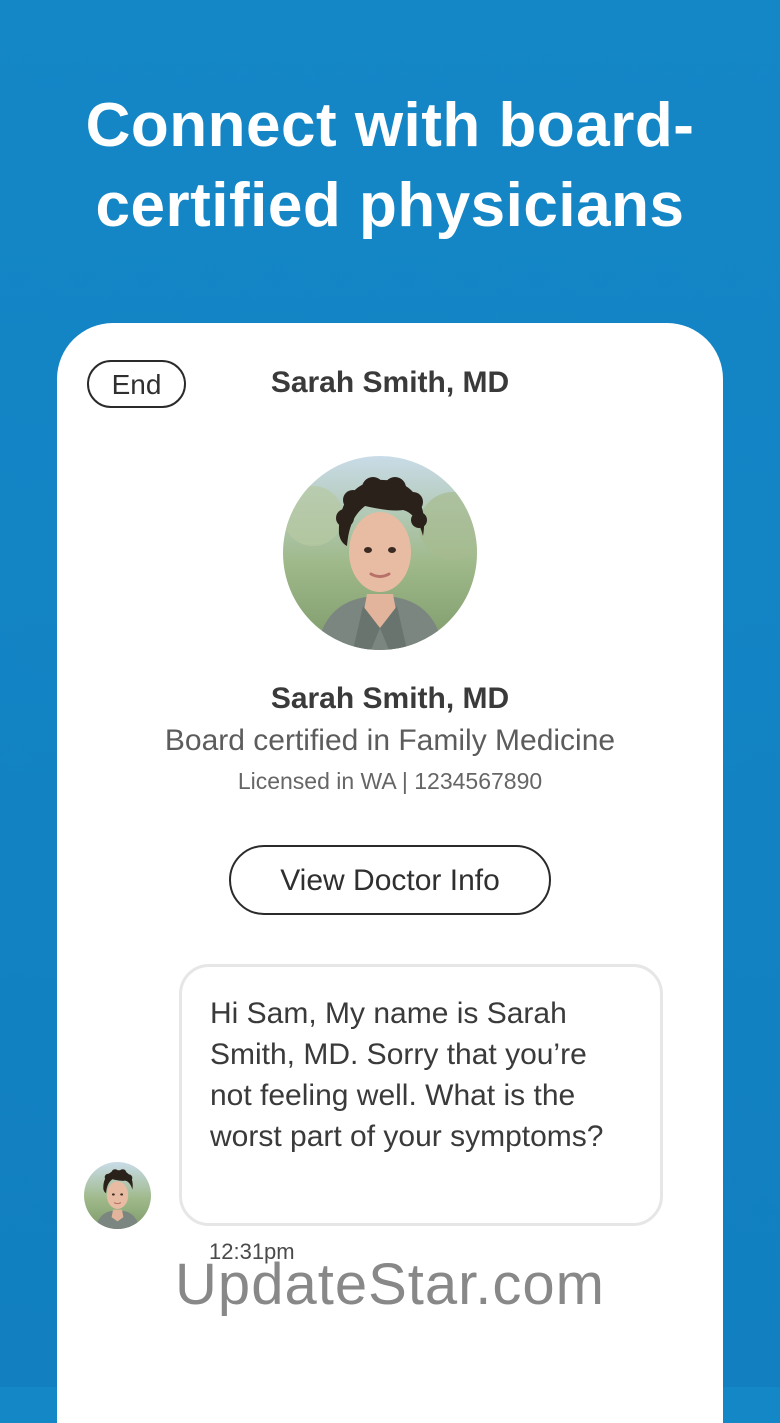 The image size is (780, 1423). What do you see at coordinates (390, 382) in the screenshot?
I see `chat-header-title: Sarah Smith, MD` at bounding box center [390, 382].